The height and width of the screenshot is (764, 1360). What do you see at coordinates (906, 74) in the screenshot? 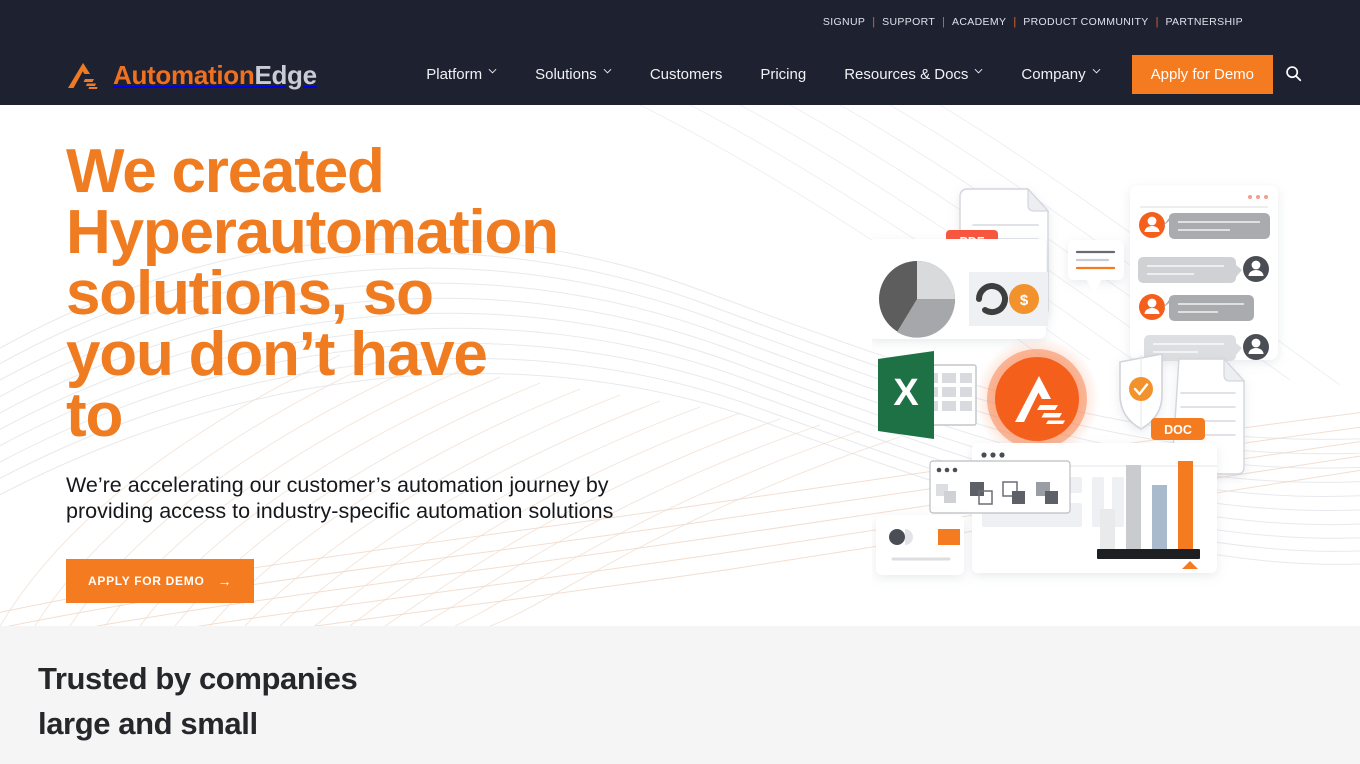
I see `nav-label: Resources & Docs` at bounding box center [906, 74].